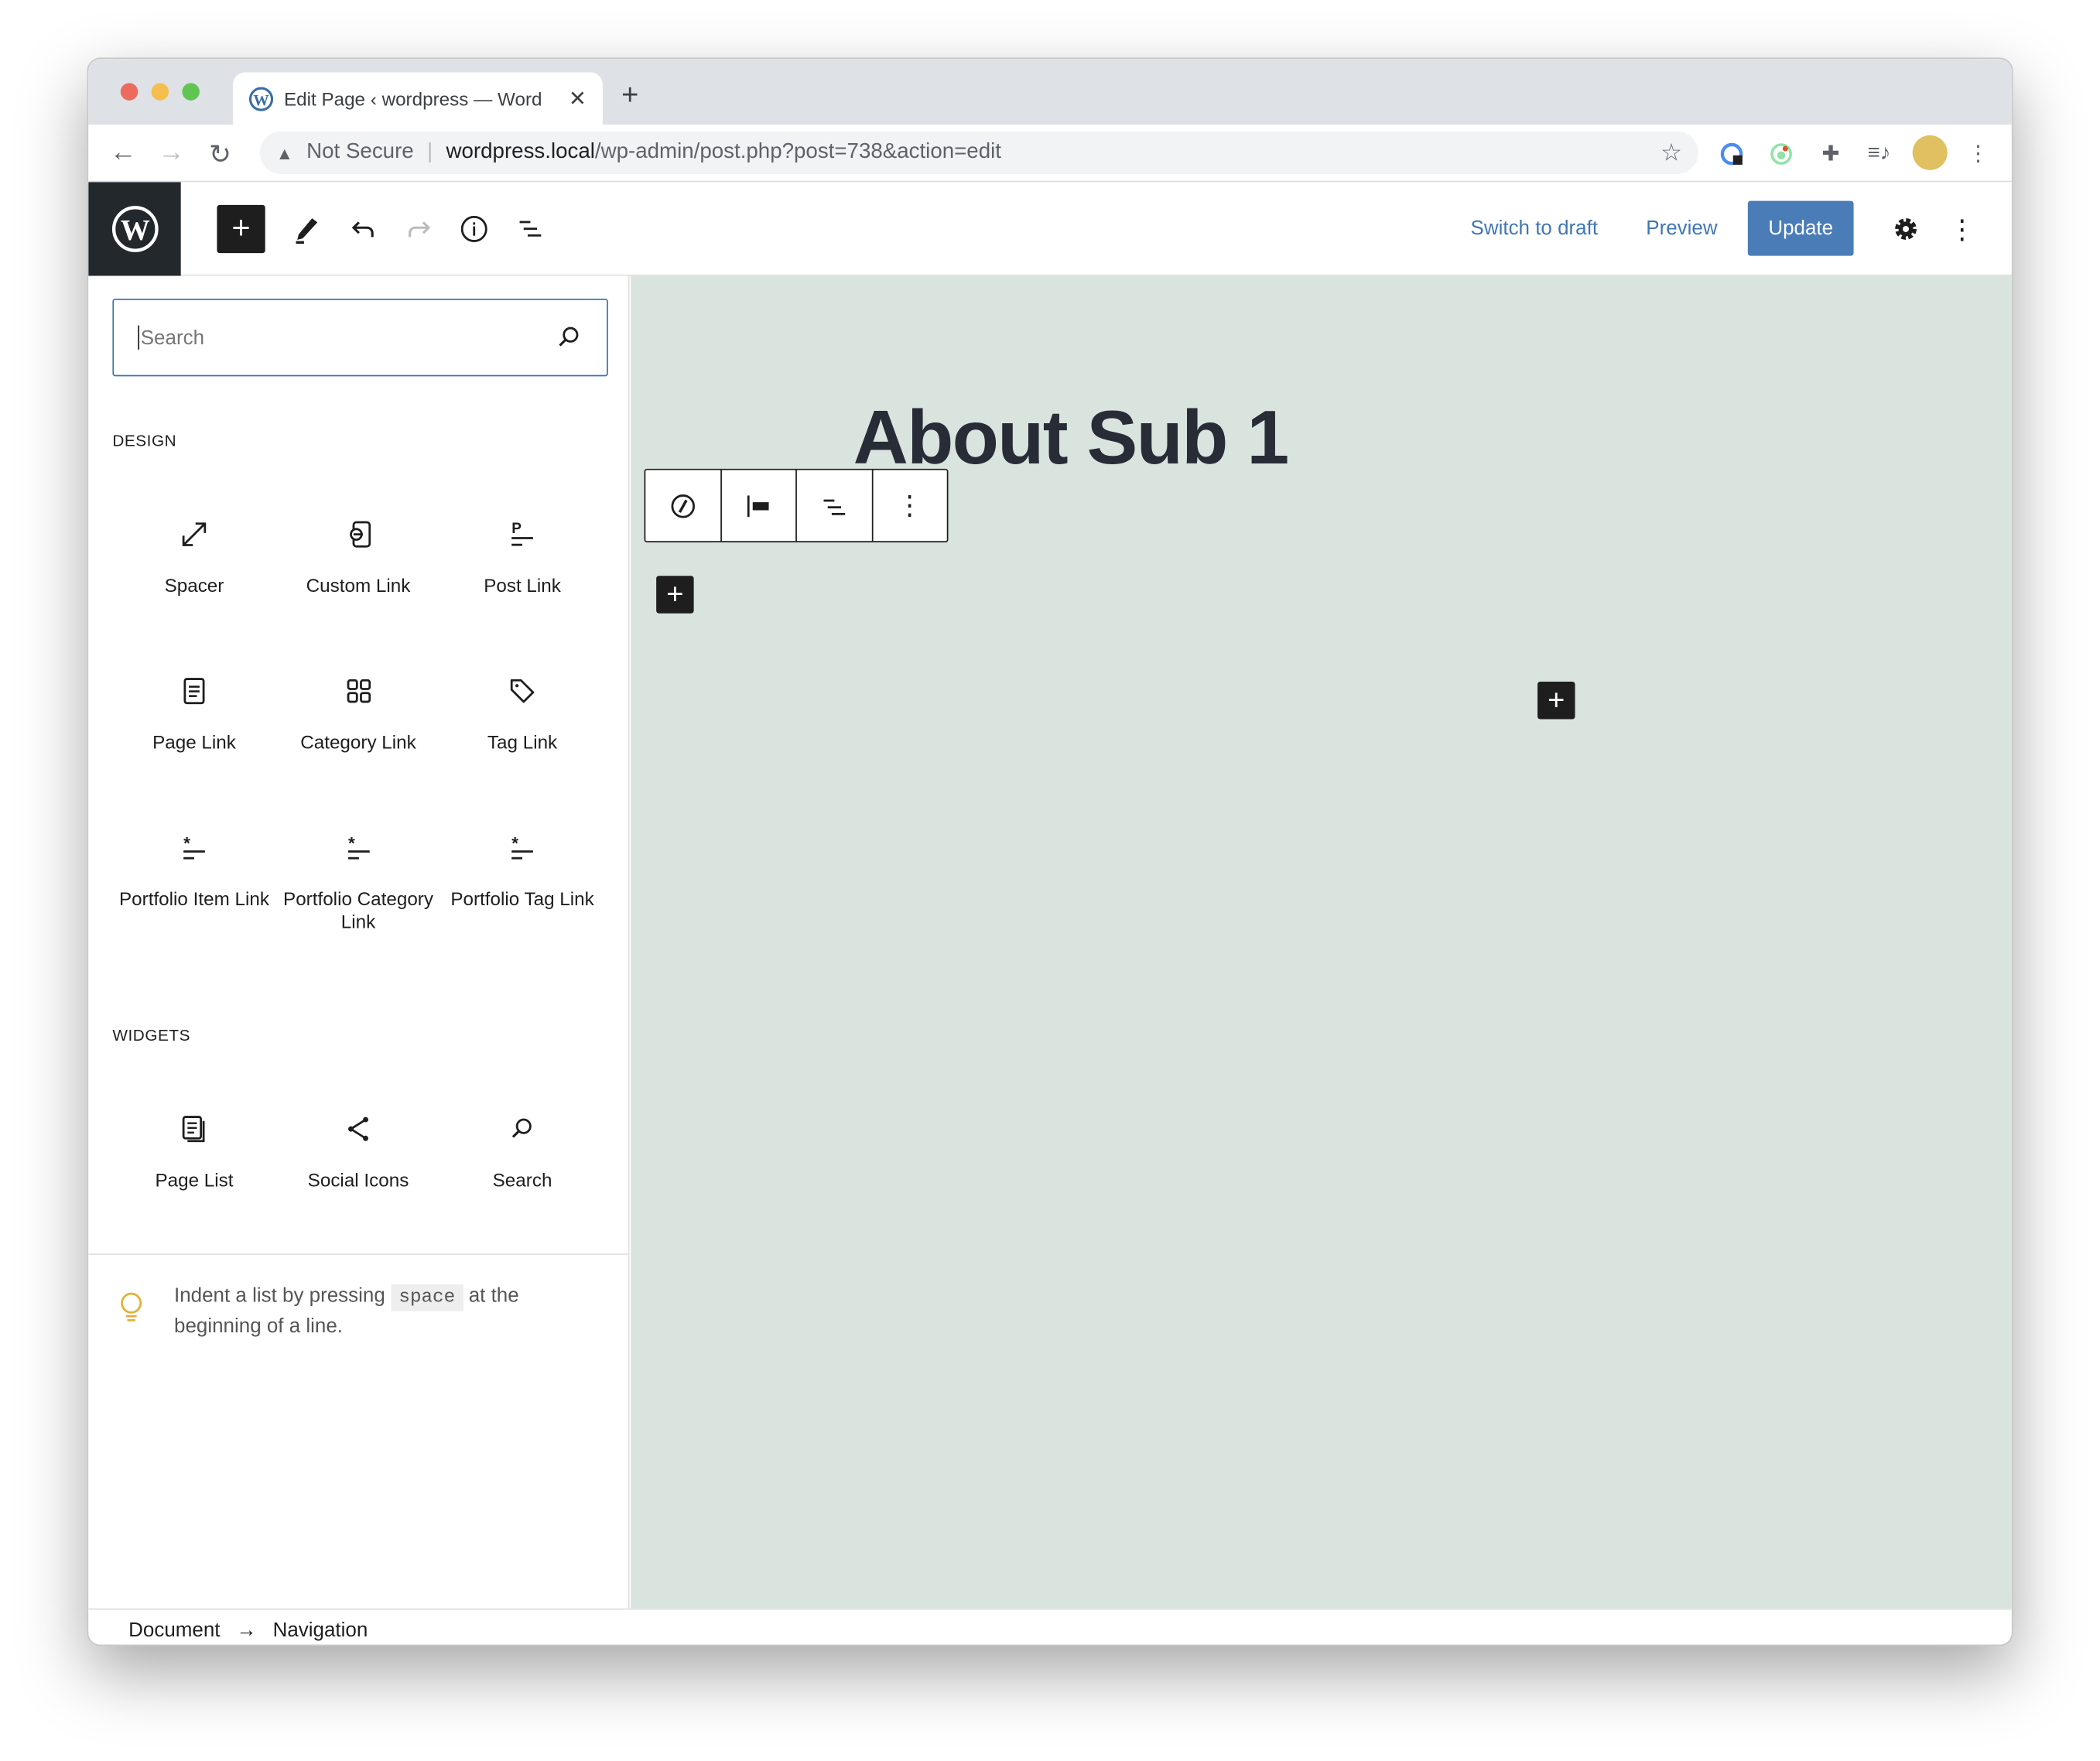 This screenshot has height=1761, width=2100. I want to click on reload-icon: ↻, so click(220, 154).